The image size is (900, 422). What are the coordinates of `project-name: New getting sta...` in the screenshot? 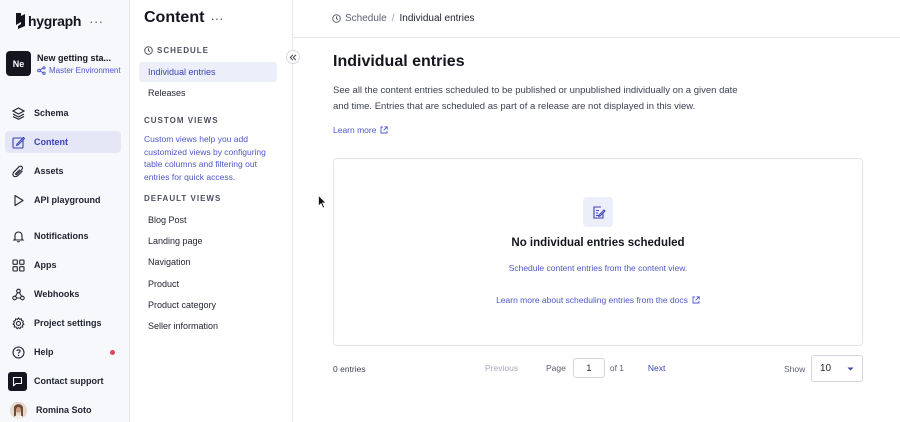 It's located at (74, 57).